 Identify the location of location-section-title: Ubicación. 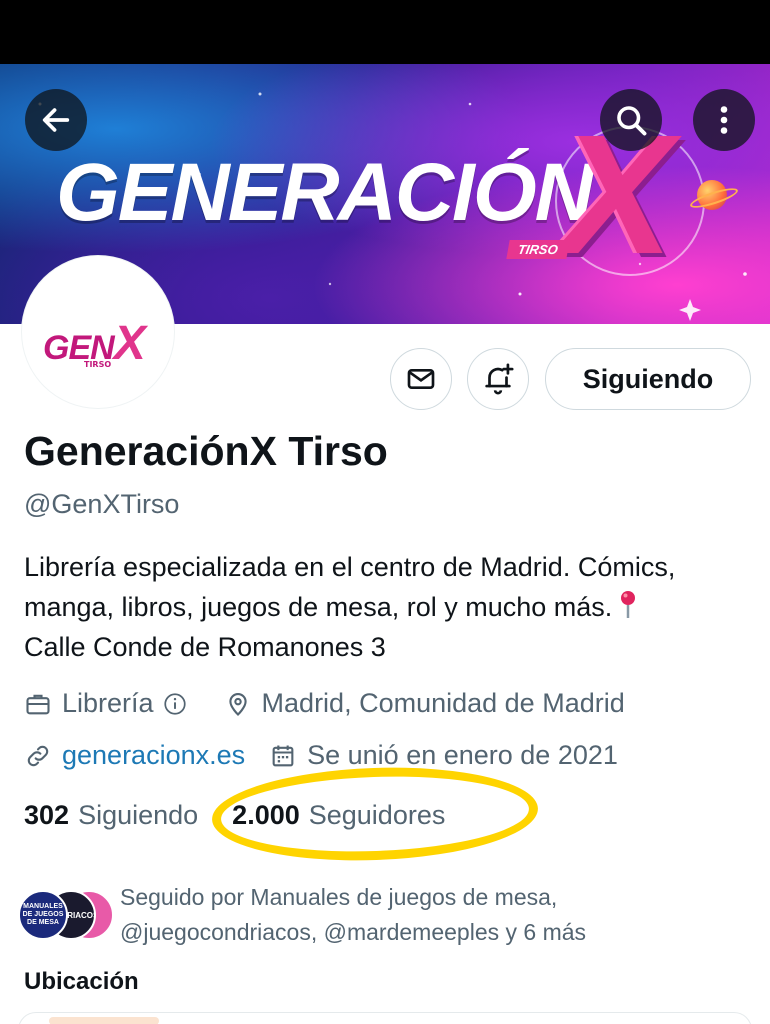
(81, 981).